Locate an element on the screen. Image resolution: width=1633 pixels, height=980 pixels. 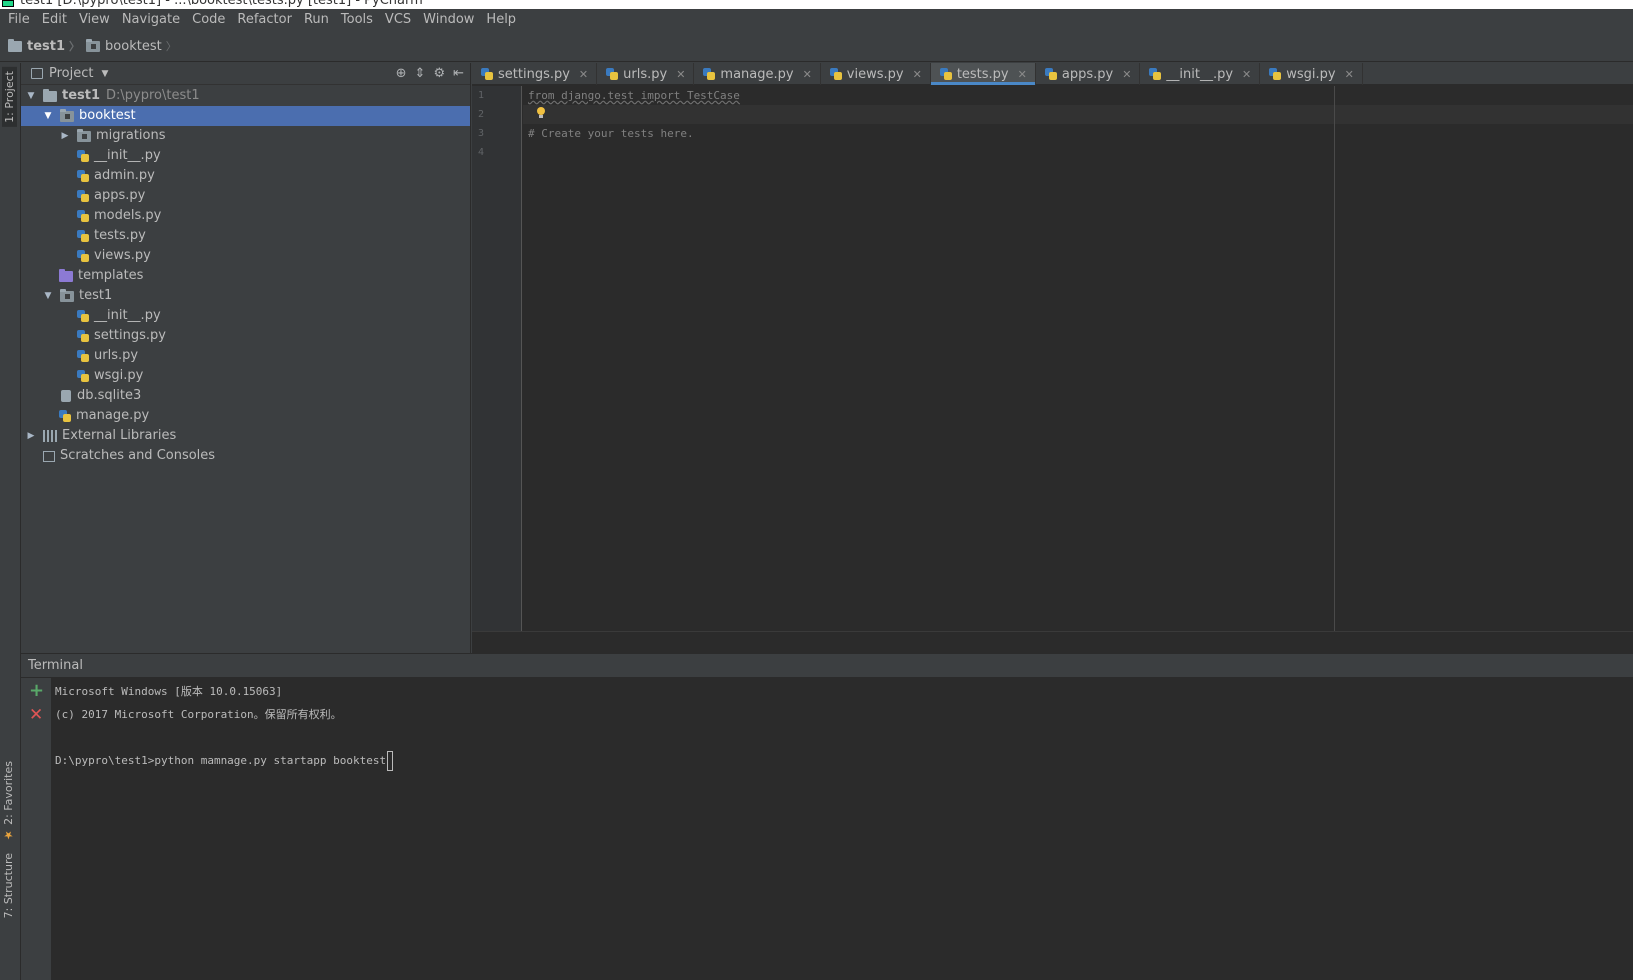
project-tool-tab: 1: Project is located at coordinates (9, 97).